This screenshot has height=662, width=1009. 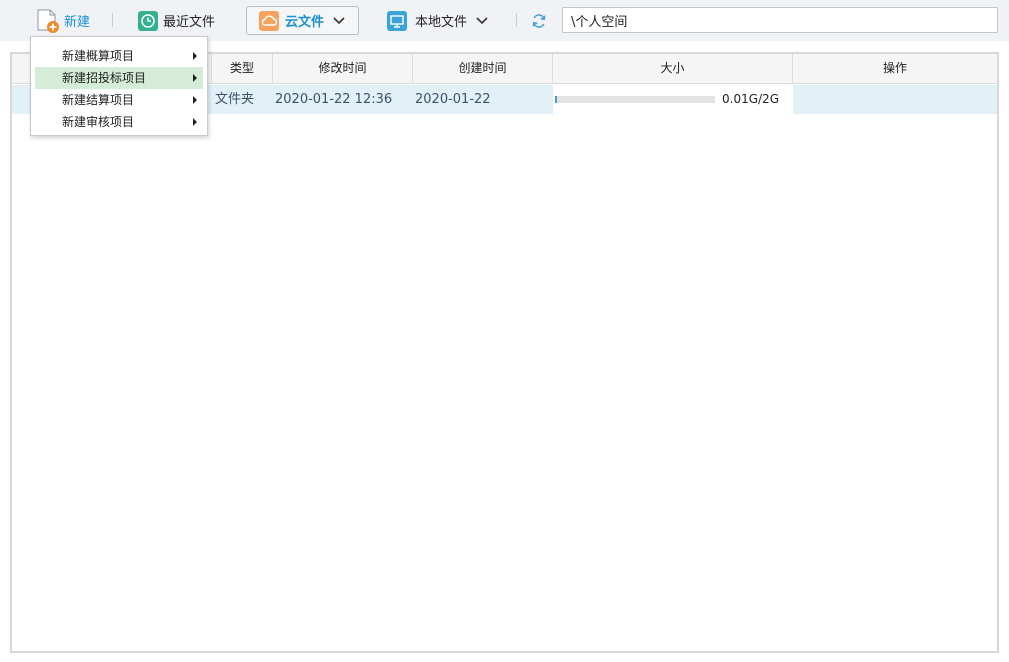 I want to click on menu-item-label: 新建审核项目, so click(x=98, y=122).